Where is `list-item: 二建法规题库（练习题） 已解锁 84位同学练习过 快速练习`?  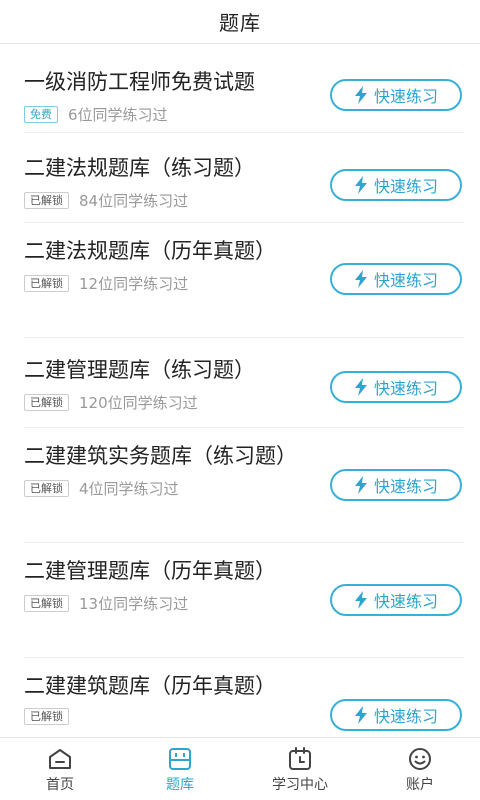 list-item: 二建法规题库（练习题） 已解锁 84位同学练习过 快速练习 is located at coordinates (244, 178).